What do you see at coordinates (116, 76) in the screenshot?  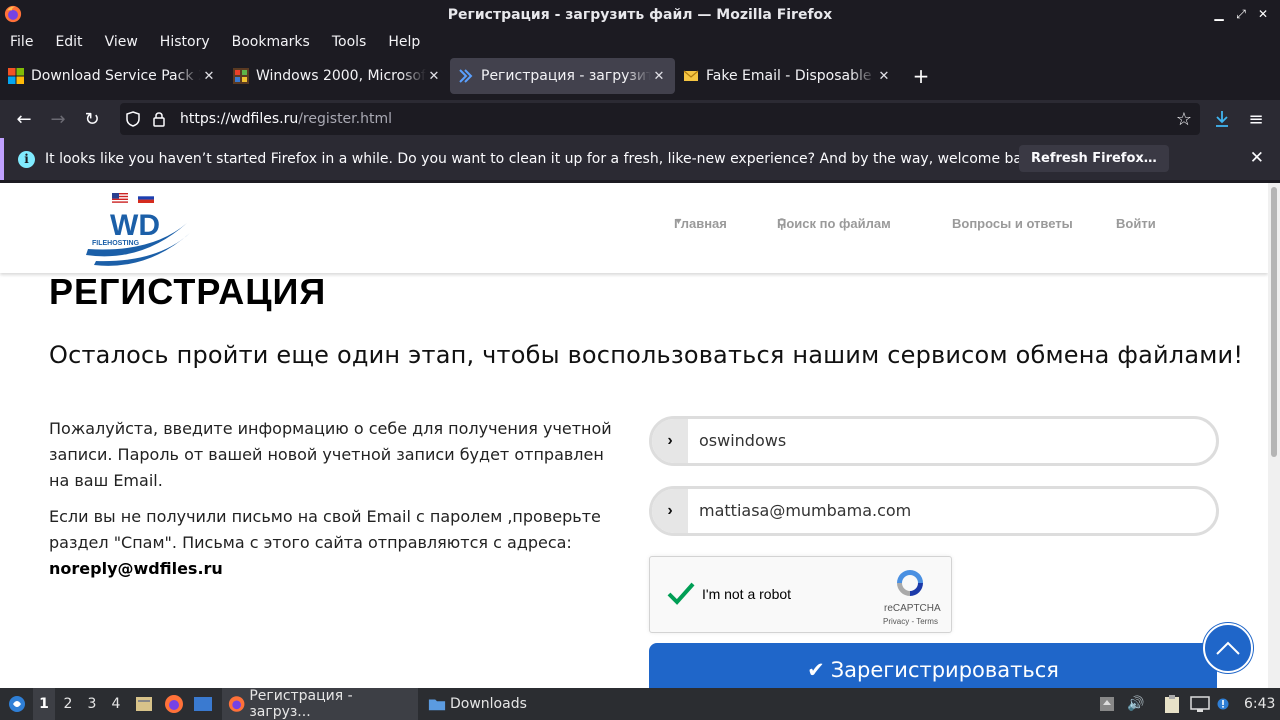 I see `tab-label: Download Service Pack 2 for Windows` at bounding box center [116, 76].